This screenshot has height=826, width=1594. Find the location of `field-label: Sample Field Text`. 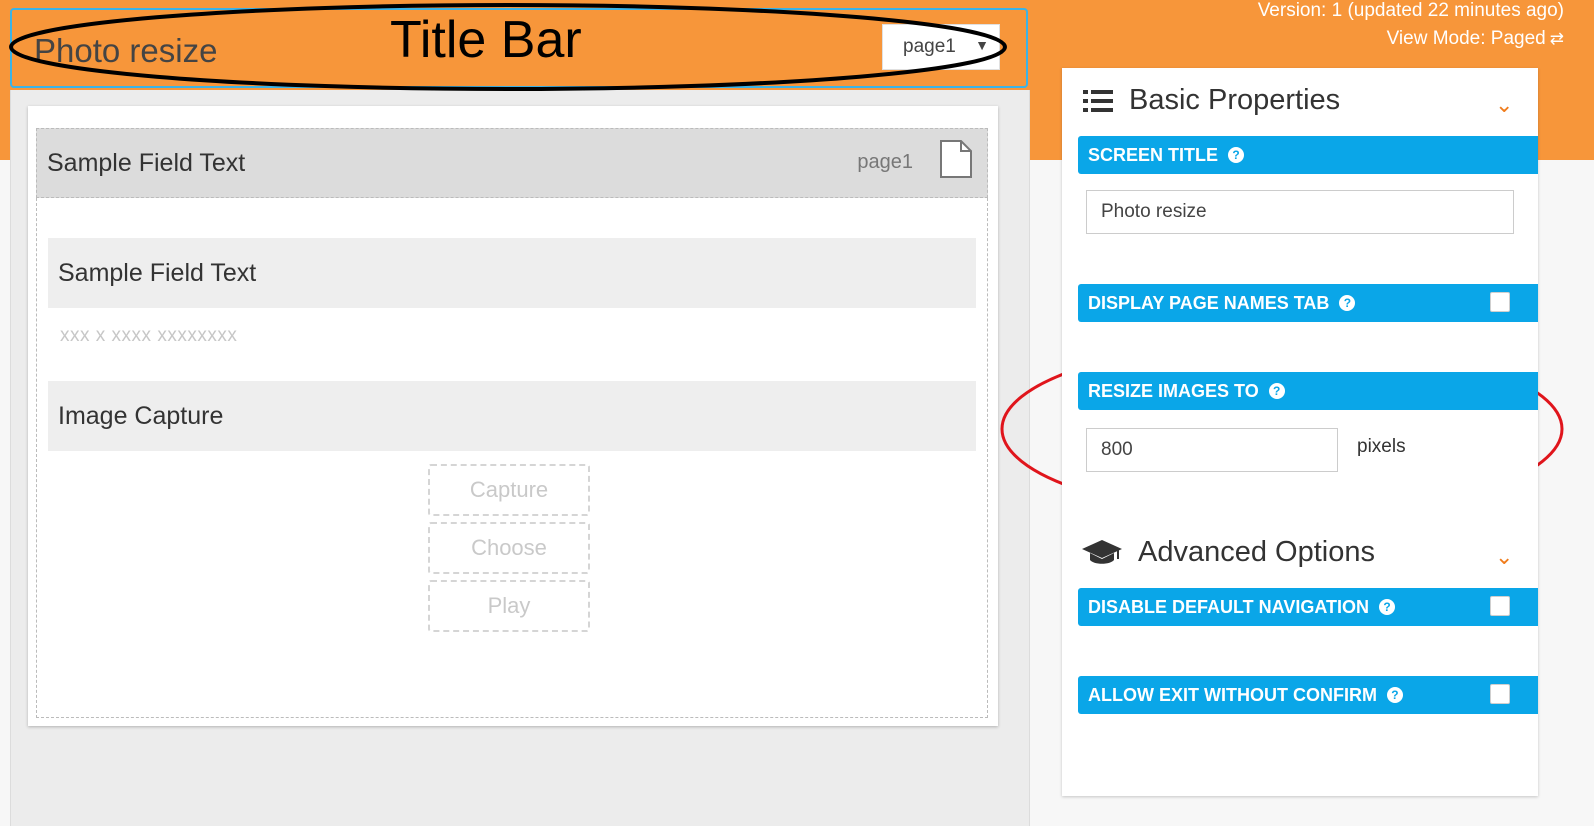

field-label: Sample Field Text is located at coordinates (157, 273).